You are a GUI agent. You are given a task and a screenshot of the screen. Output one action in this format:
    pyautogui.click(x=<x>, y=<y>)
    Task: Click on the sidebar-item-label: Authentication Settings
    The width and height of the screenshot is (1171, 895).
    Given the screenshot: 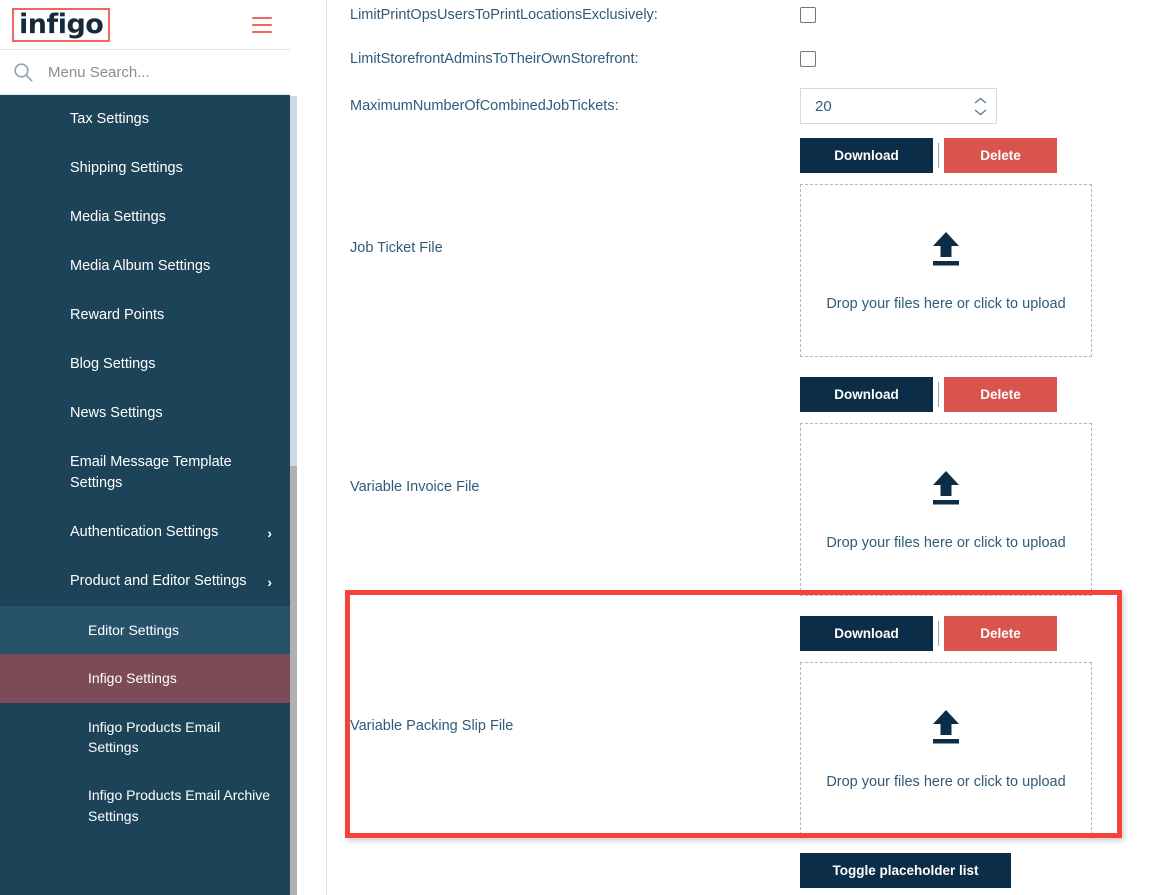 What is the action you would take?
    pyautogui.click(x=144, y=532)
    